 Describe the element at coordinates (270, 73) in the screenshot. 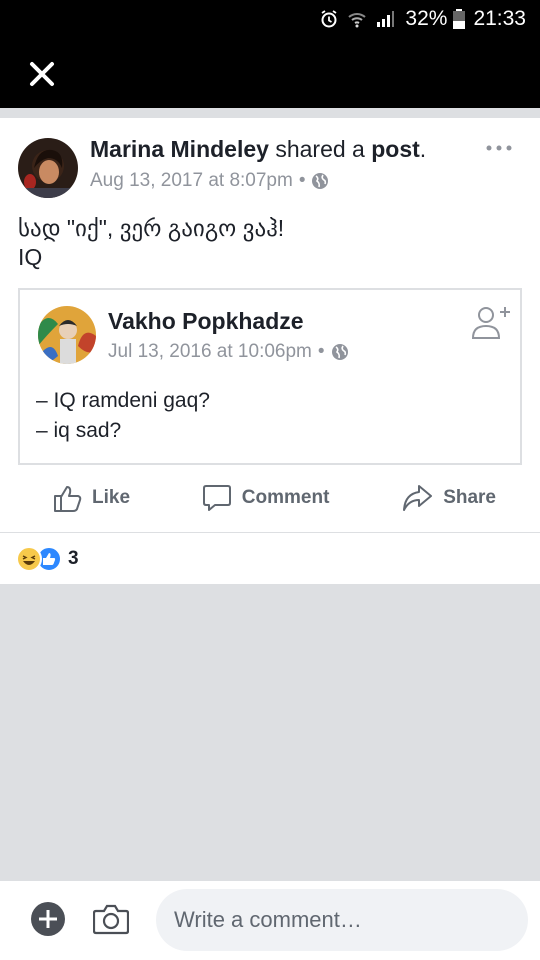

I see `top-bar` at that location.